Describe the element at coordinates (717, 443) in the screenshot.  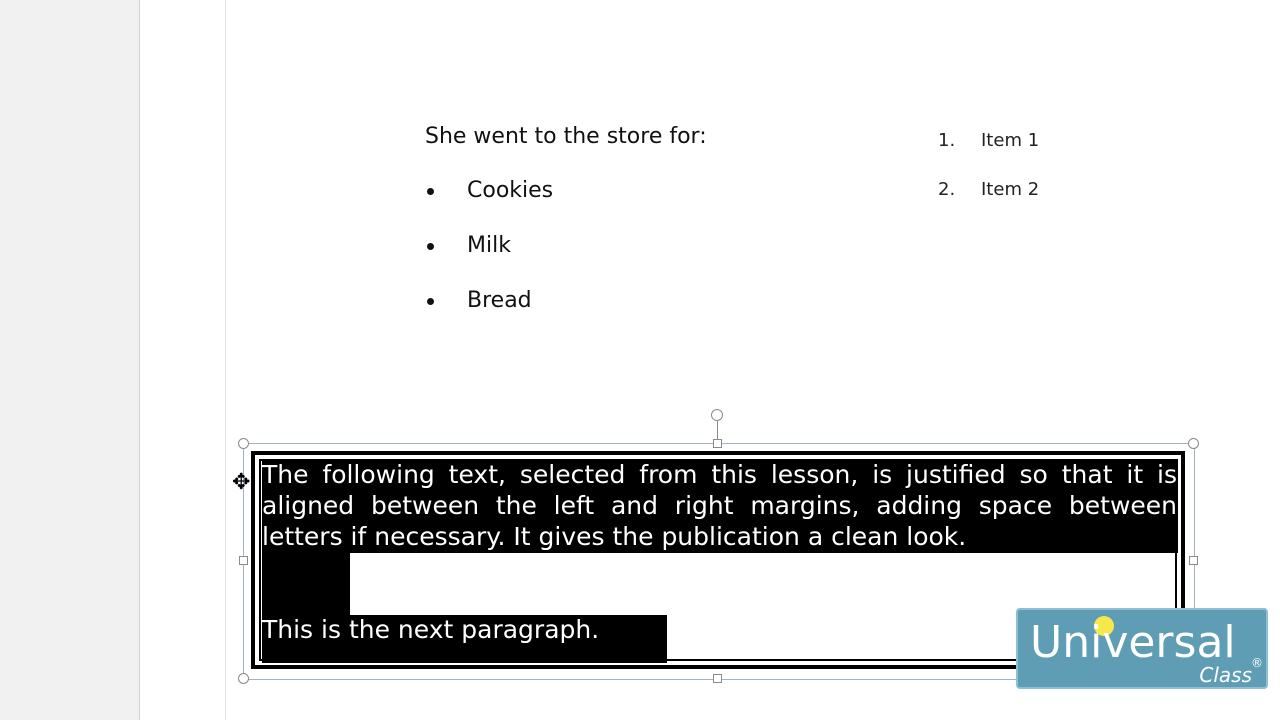
I see `resize-handle-top` at that location.